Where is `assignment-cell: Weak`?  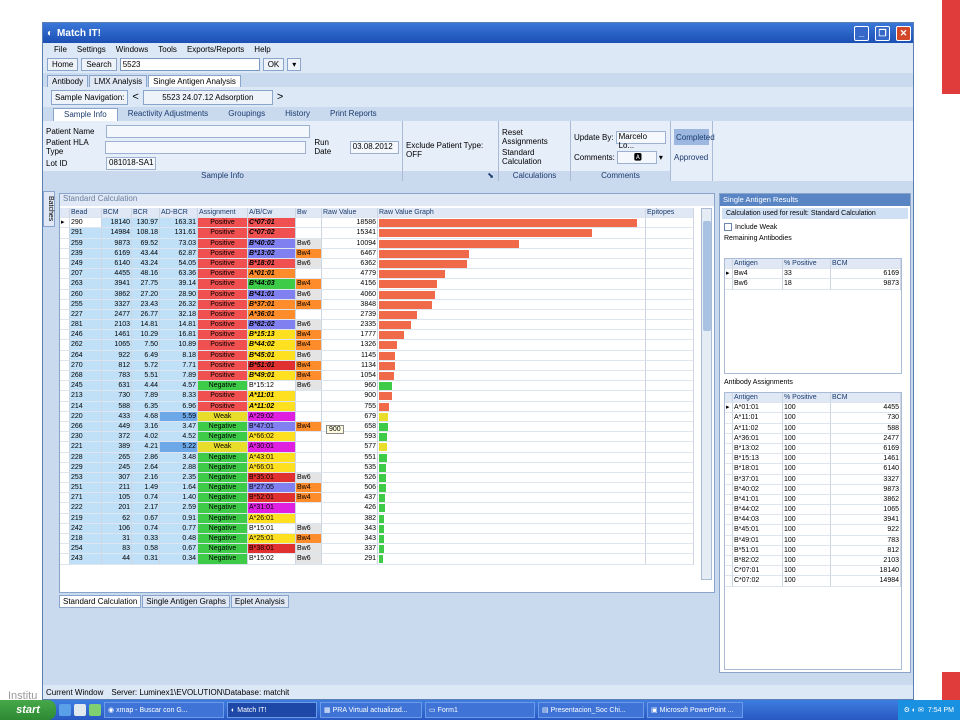
assignment-cell: Weak is located at coordinates (223, 416).